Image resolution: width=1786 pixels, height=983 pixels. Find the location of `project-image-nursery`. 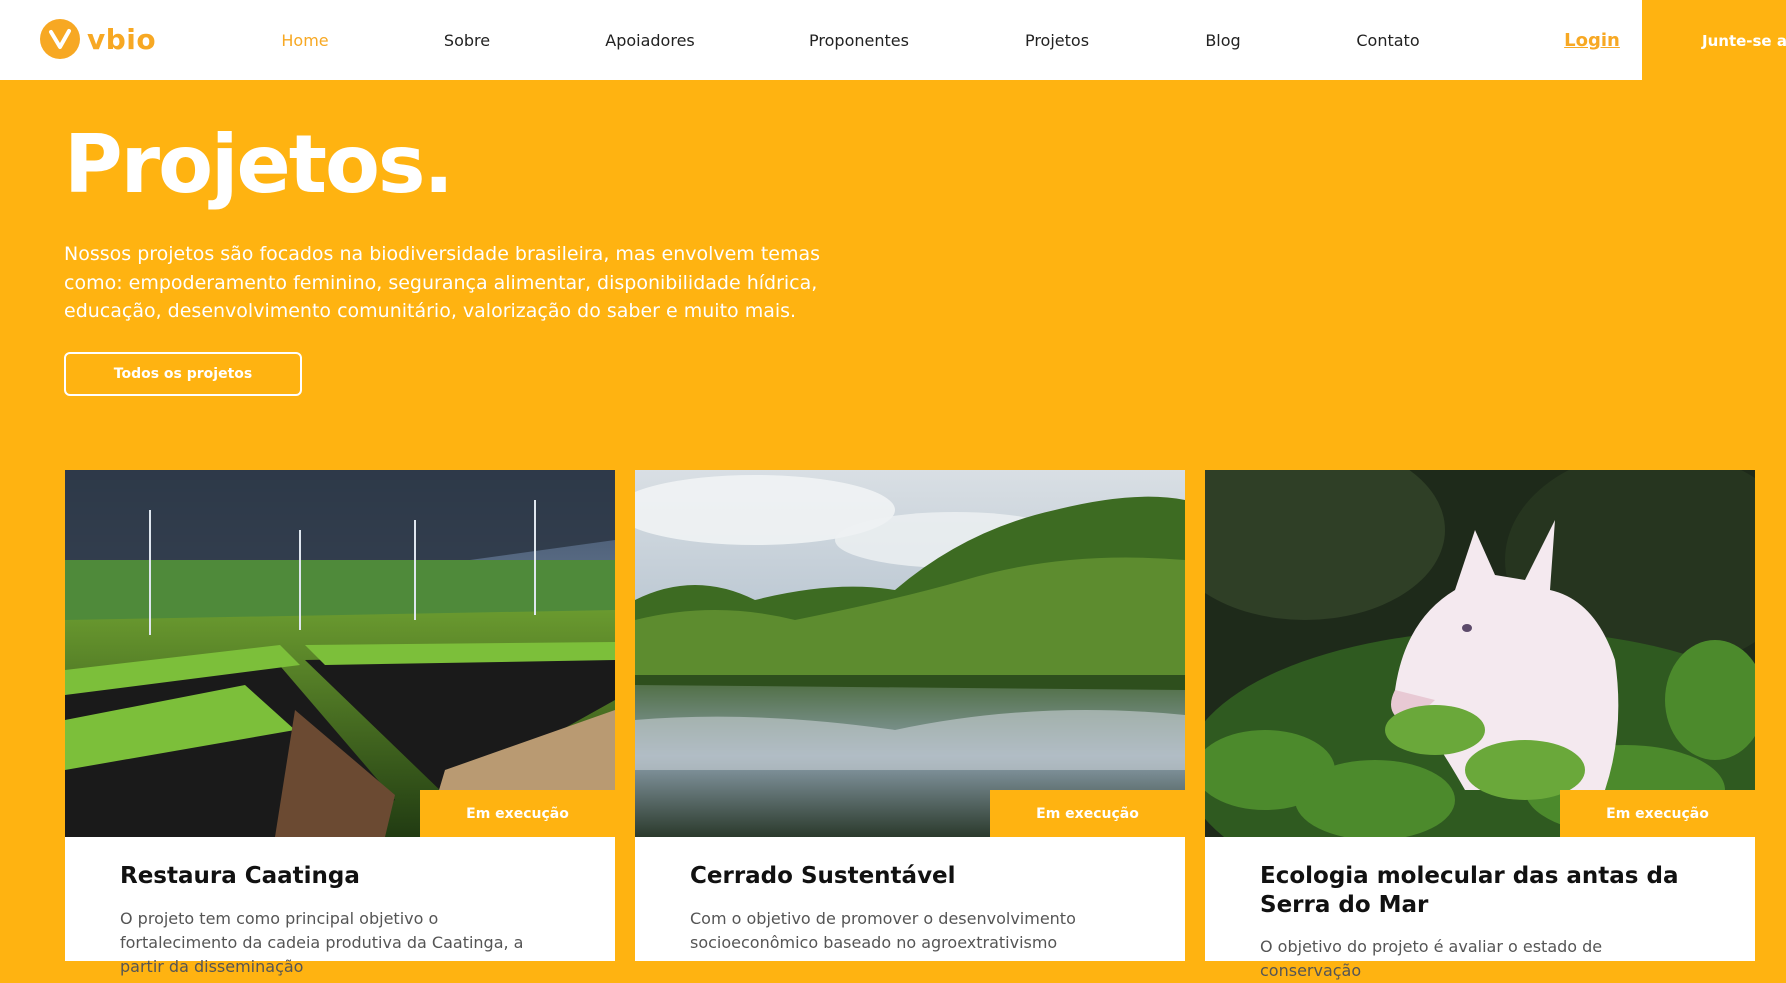

project-image-nursery is located at coordinates (340, 653).